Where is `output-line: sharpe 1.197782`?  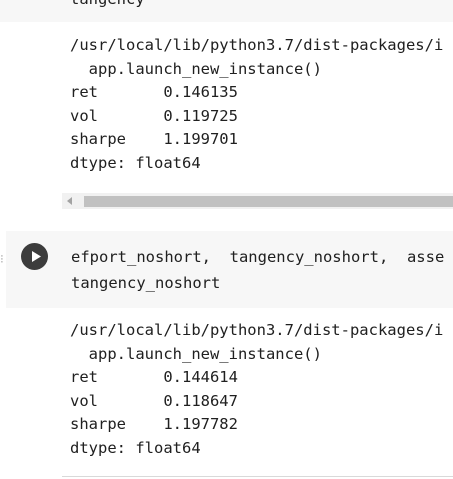
output-line: sharpe 1.197782 is located at coordinates (154, 424).